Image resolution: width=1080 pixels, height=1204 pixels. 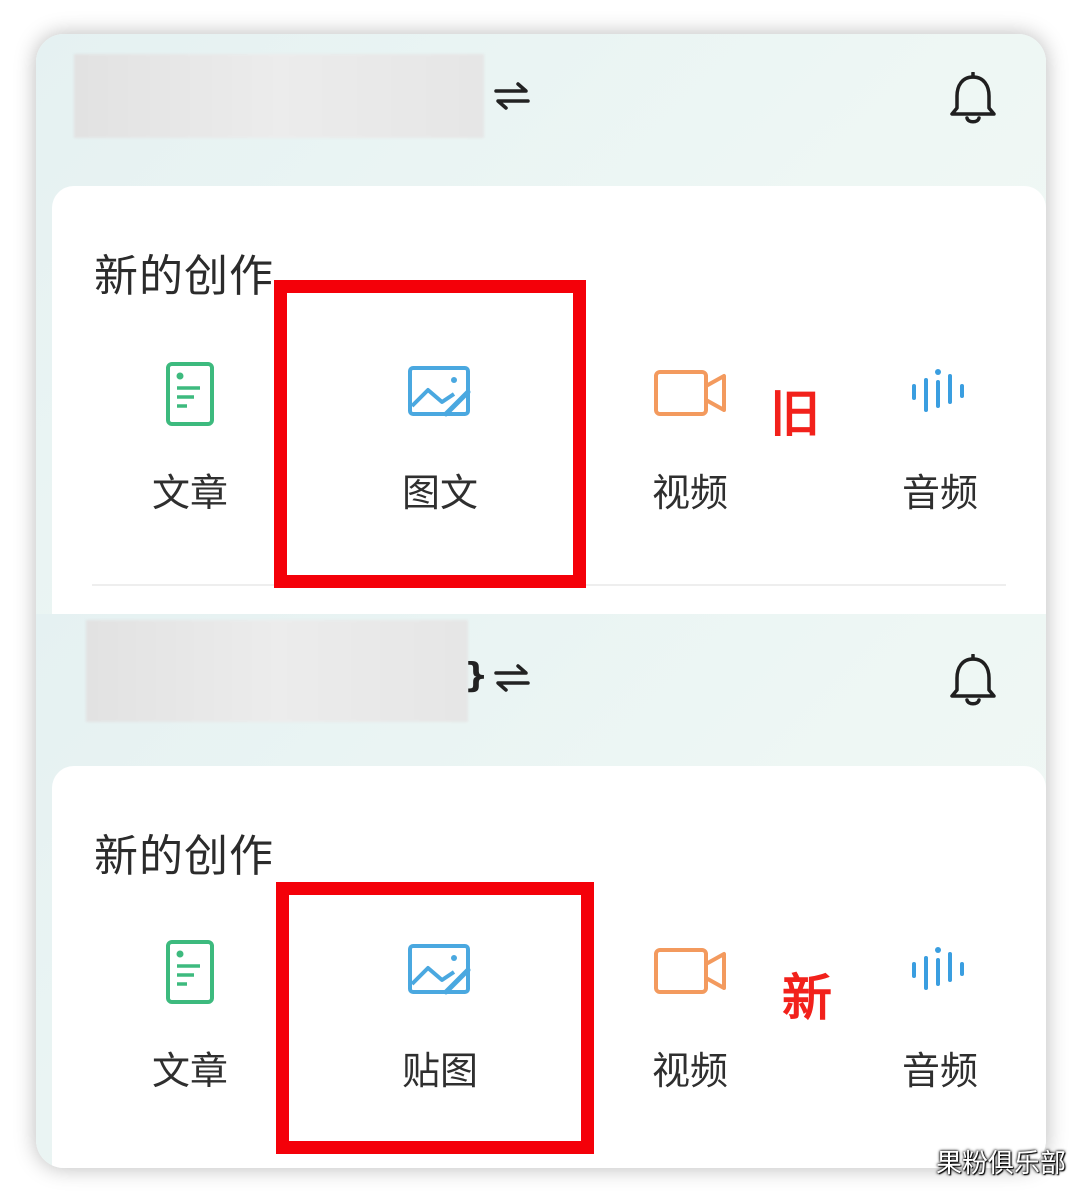 I want to click on header-text-fragment: }, so click(x=476, y=676).